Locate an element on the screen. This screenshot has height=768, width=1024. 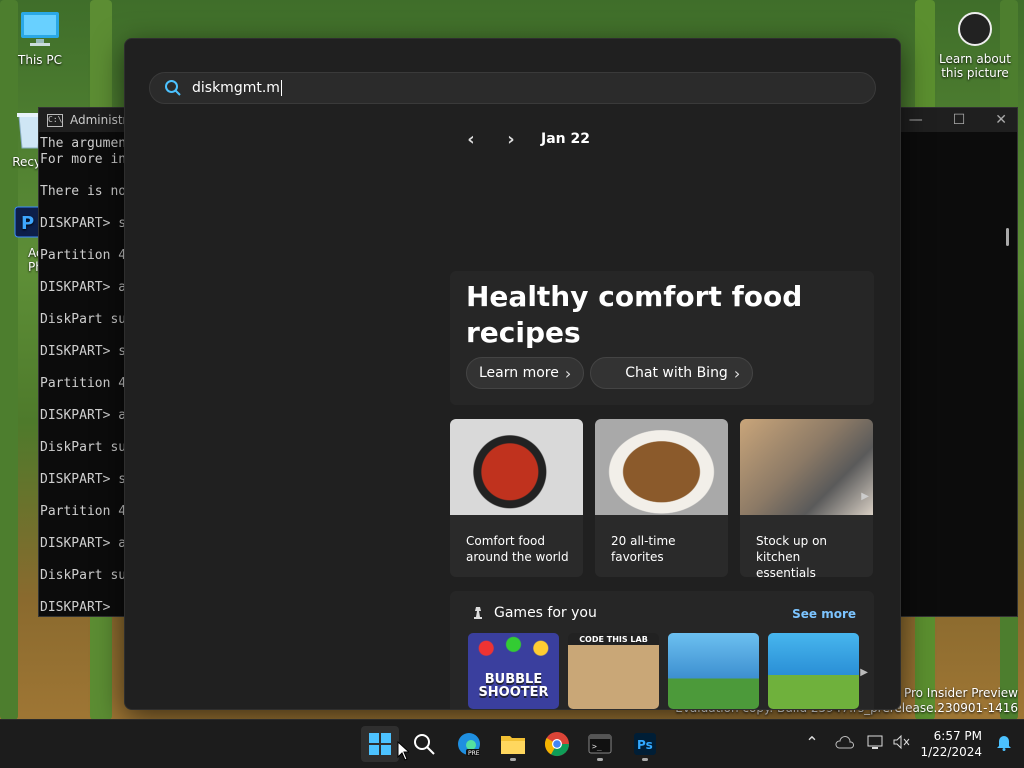
svg-text: Ps is located at coordinates (645, 745).